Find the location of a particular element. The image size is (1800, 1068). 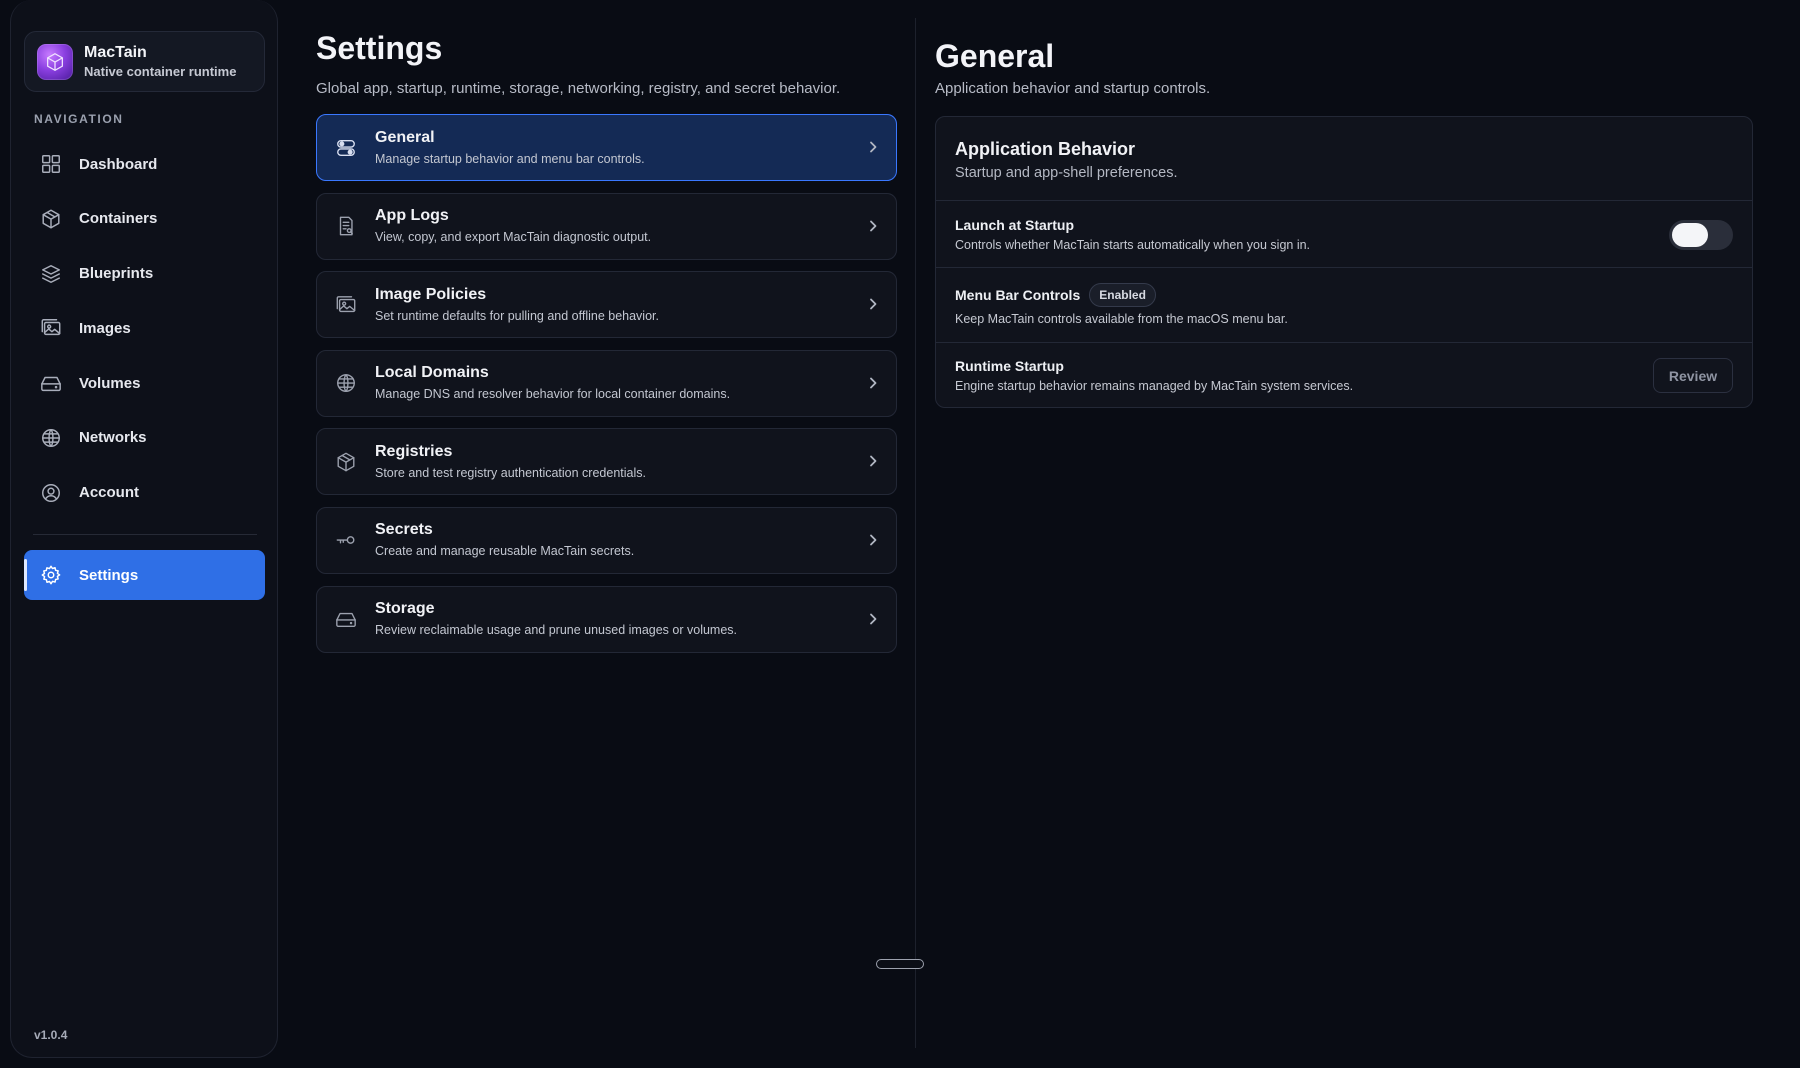

sidebar-item-blueprints: Blueprints is located at coordinates (144, 274).